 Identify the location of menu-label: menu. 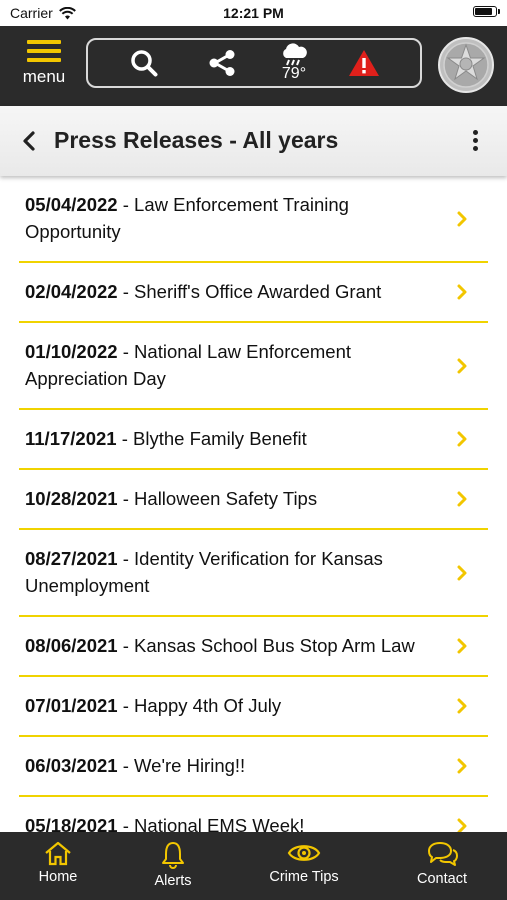
(44, 76).